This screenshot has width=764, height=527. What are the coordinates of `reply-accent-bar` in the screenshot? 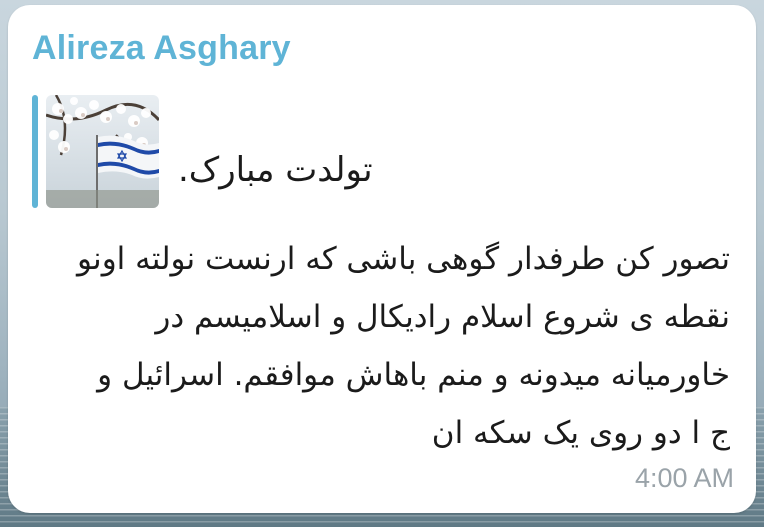 It's located at (35, 151).